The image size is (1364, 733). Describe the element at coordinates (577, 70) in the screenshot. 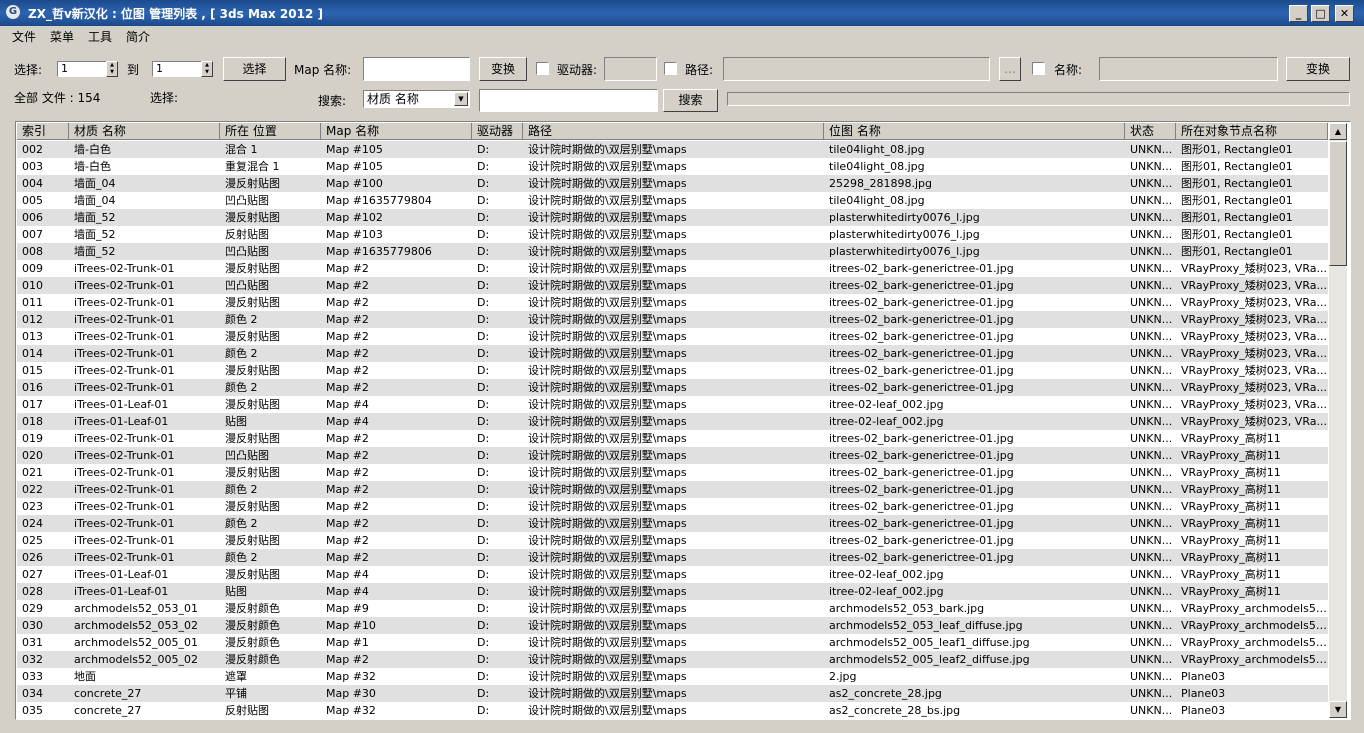

I see `drive-label: 驱动器:` at that location.